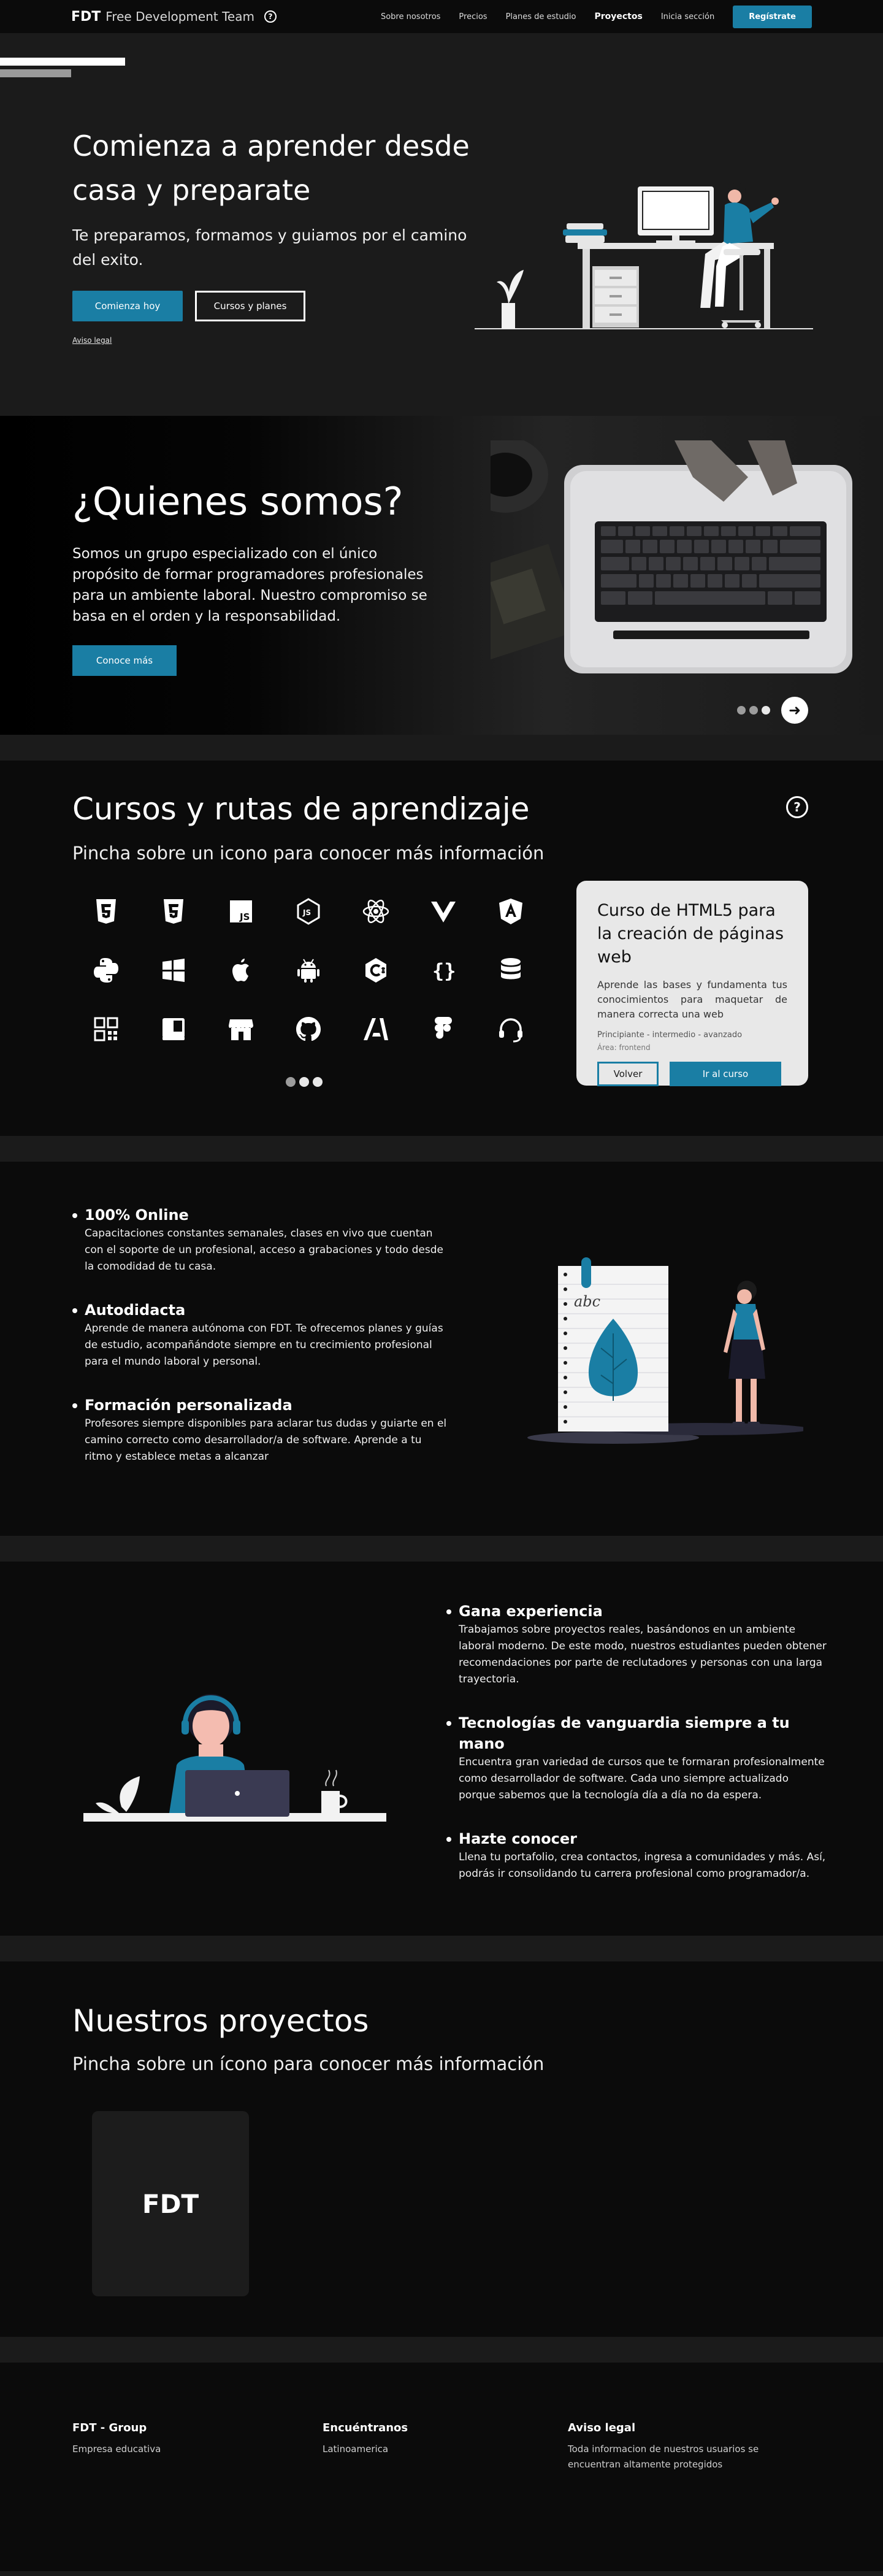 This screenshot has width=883, height=2576. What do you see at coordinates (366, 2427) in the screenshot?
I see `footer-column-title: Encuéntranos` at bounding box center [366, 2427].